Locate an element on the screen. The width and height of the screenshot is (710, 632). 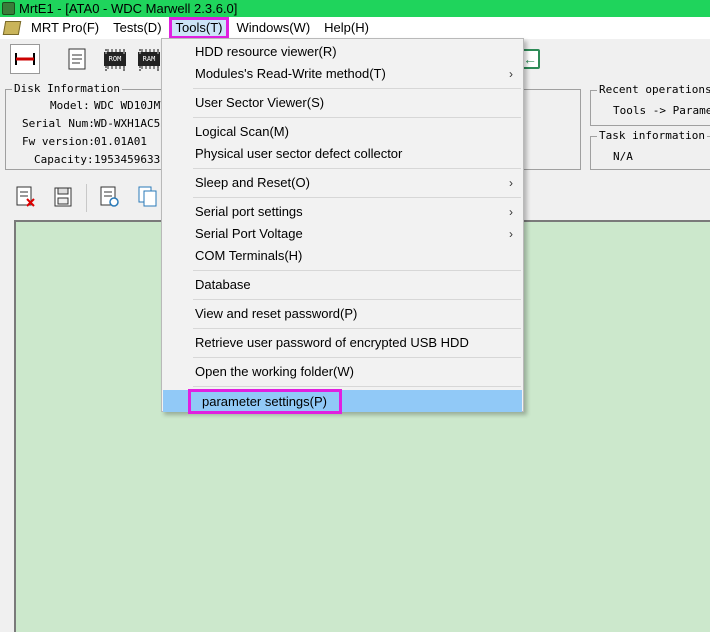
menu-item-label: Physical user sector defect collector is located at coordinates (299, 153).